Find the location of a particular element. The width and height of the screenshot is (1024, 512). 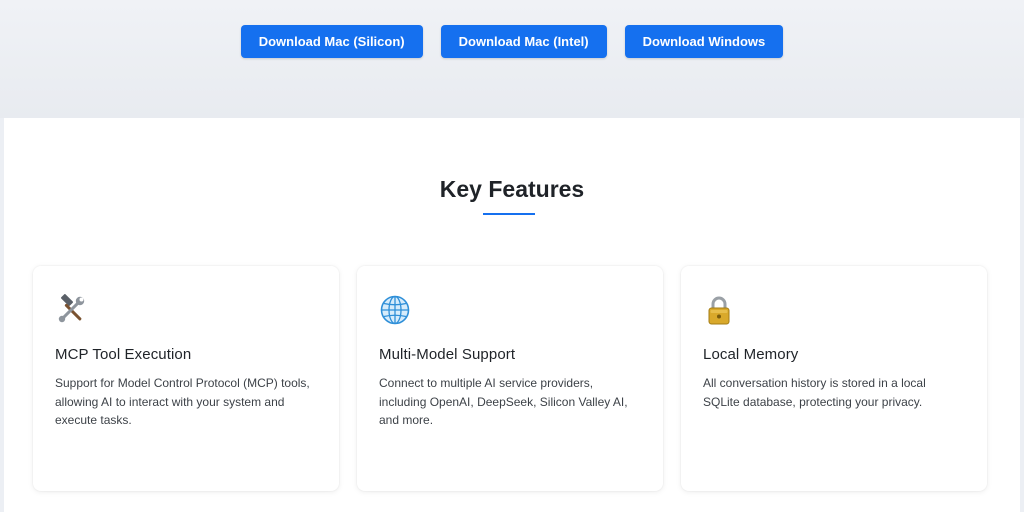

tools-icon is located at coordinates (71, 308).